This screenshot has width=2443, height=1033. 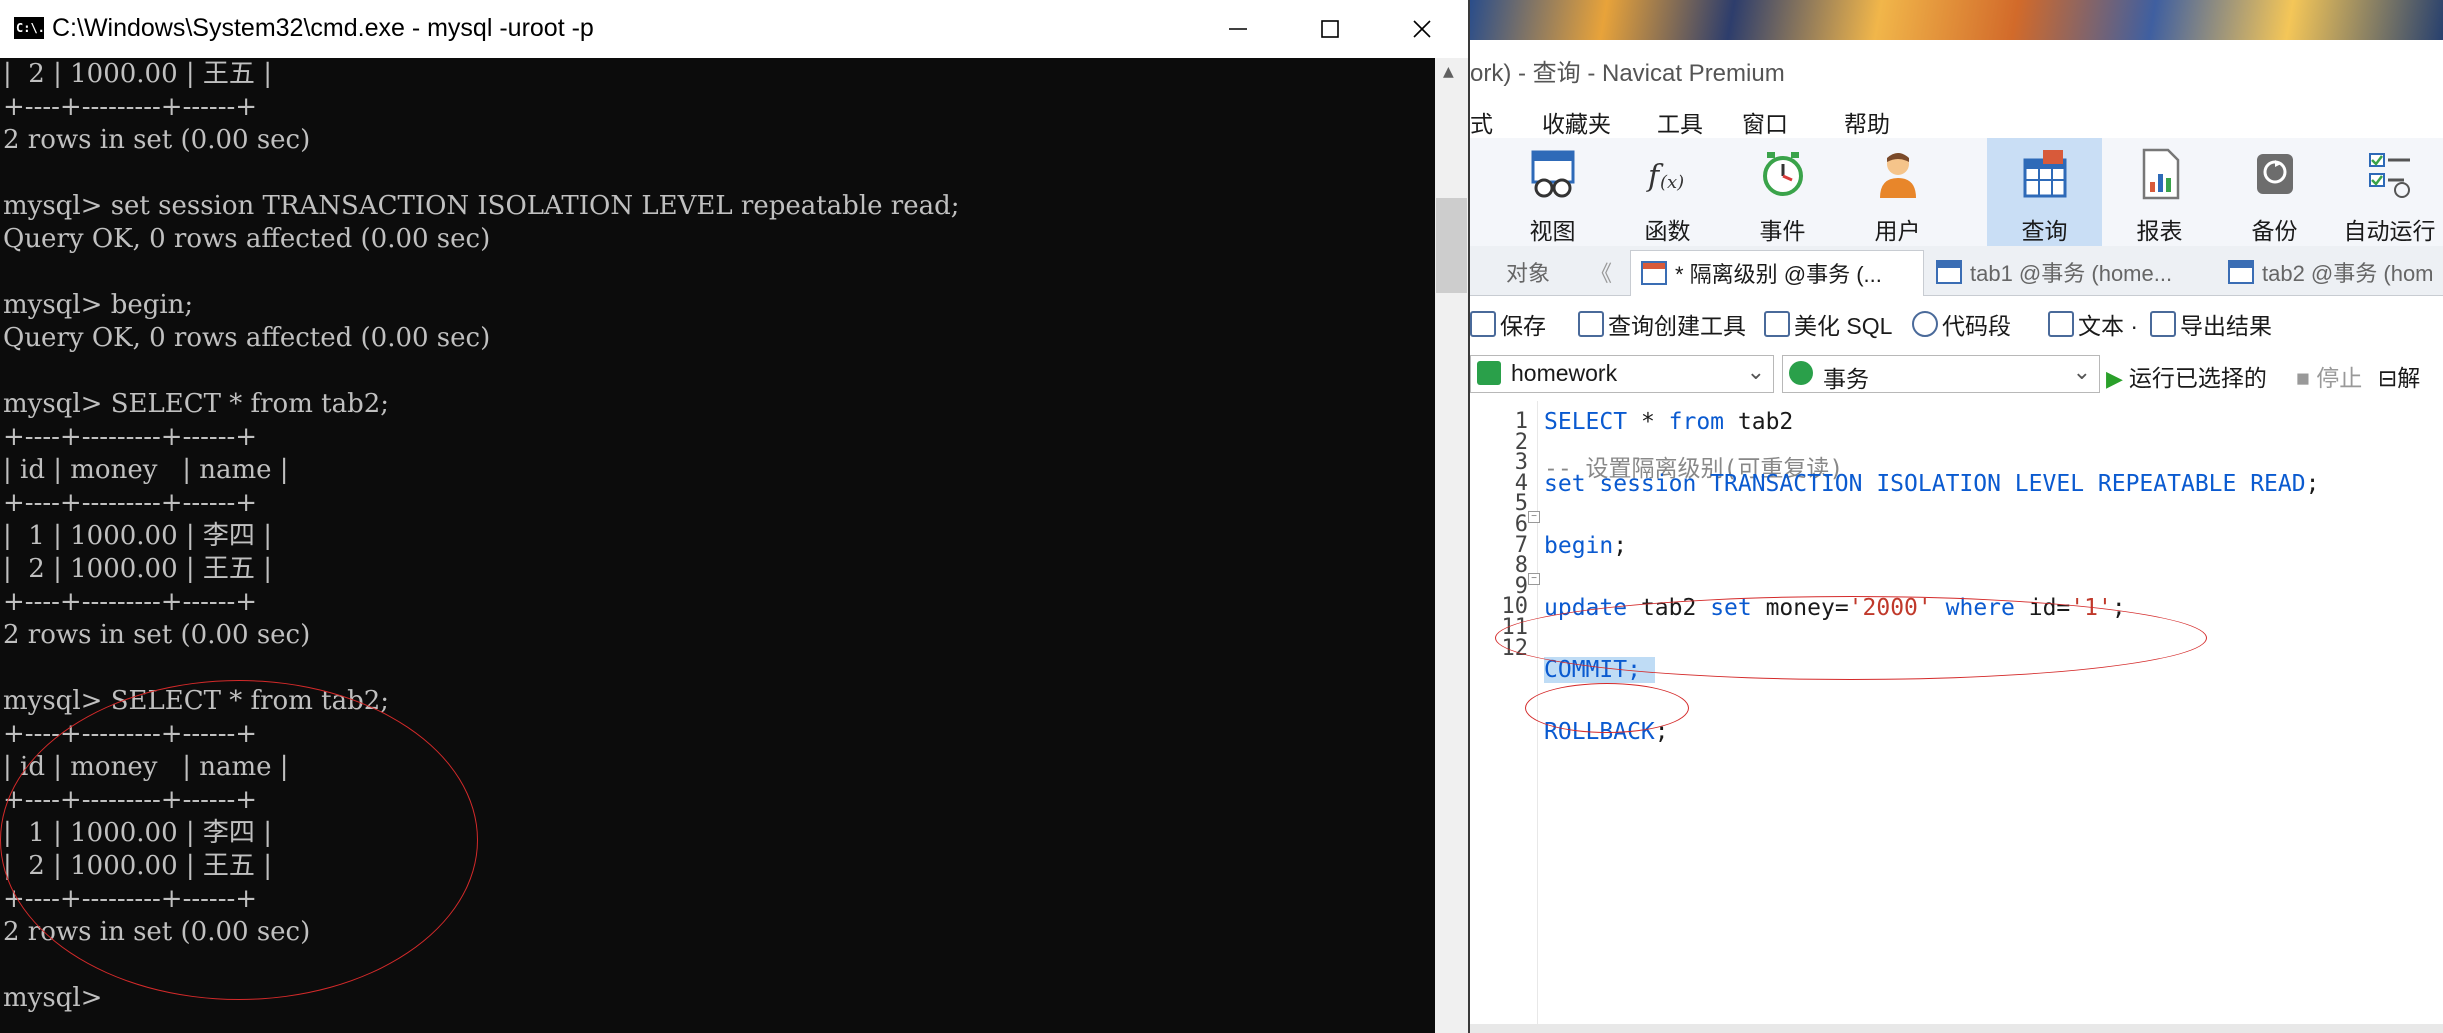 I want to click on tab-scroll-left-icon: 《, so click(x=1601, y=272).